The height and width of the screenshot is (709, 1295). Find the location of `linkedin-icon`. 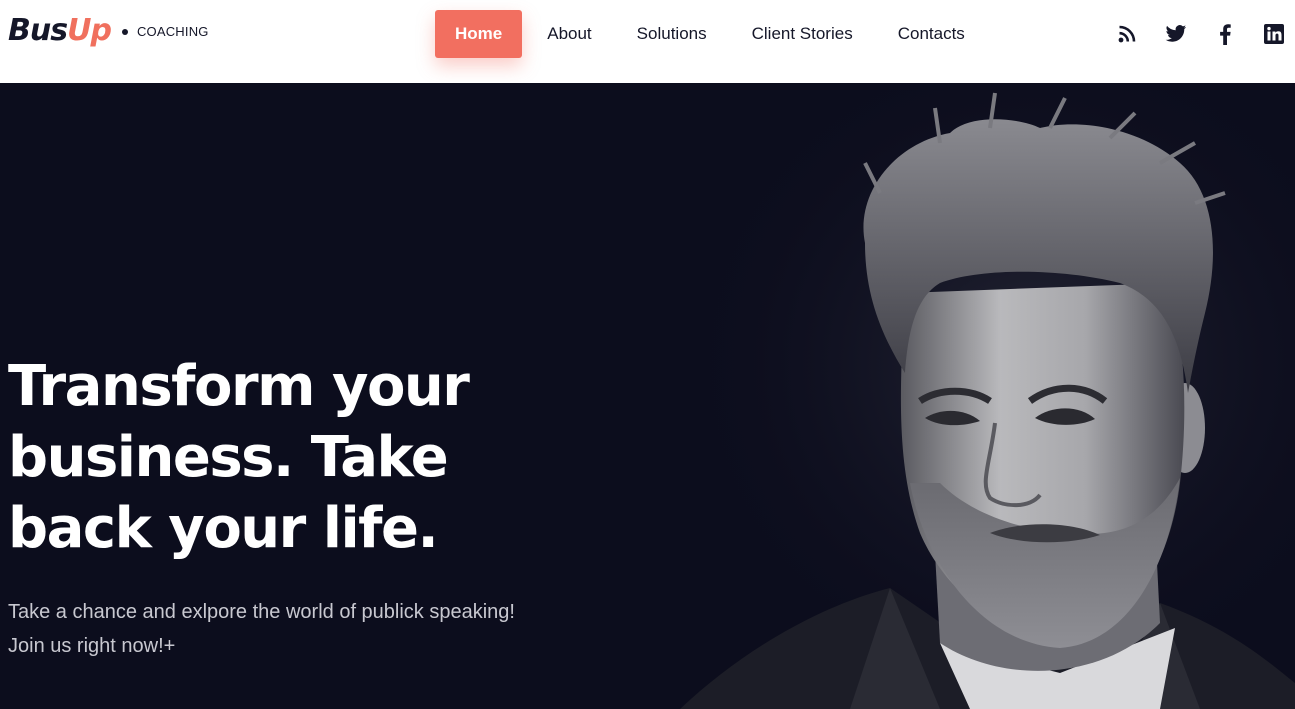

linkedin-icon is located at coordinates (1274, 34).